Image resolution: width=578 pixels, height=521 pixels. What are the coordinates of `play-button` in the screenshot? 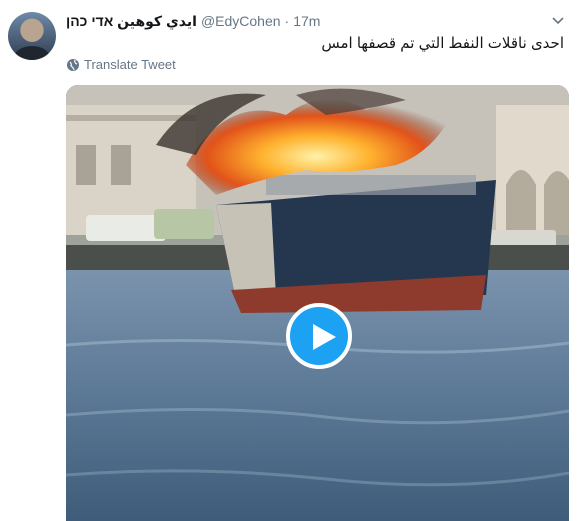 It's located at (319, 336).